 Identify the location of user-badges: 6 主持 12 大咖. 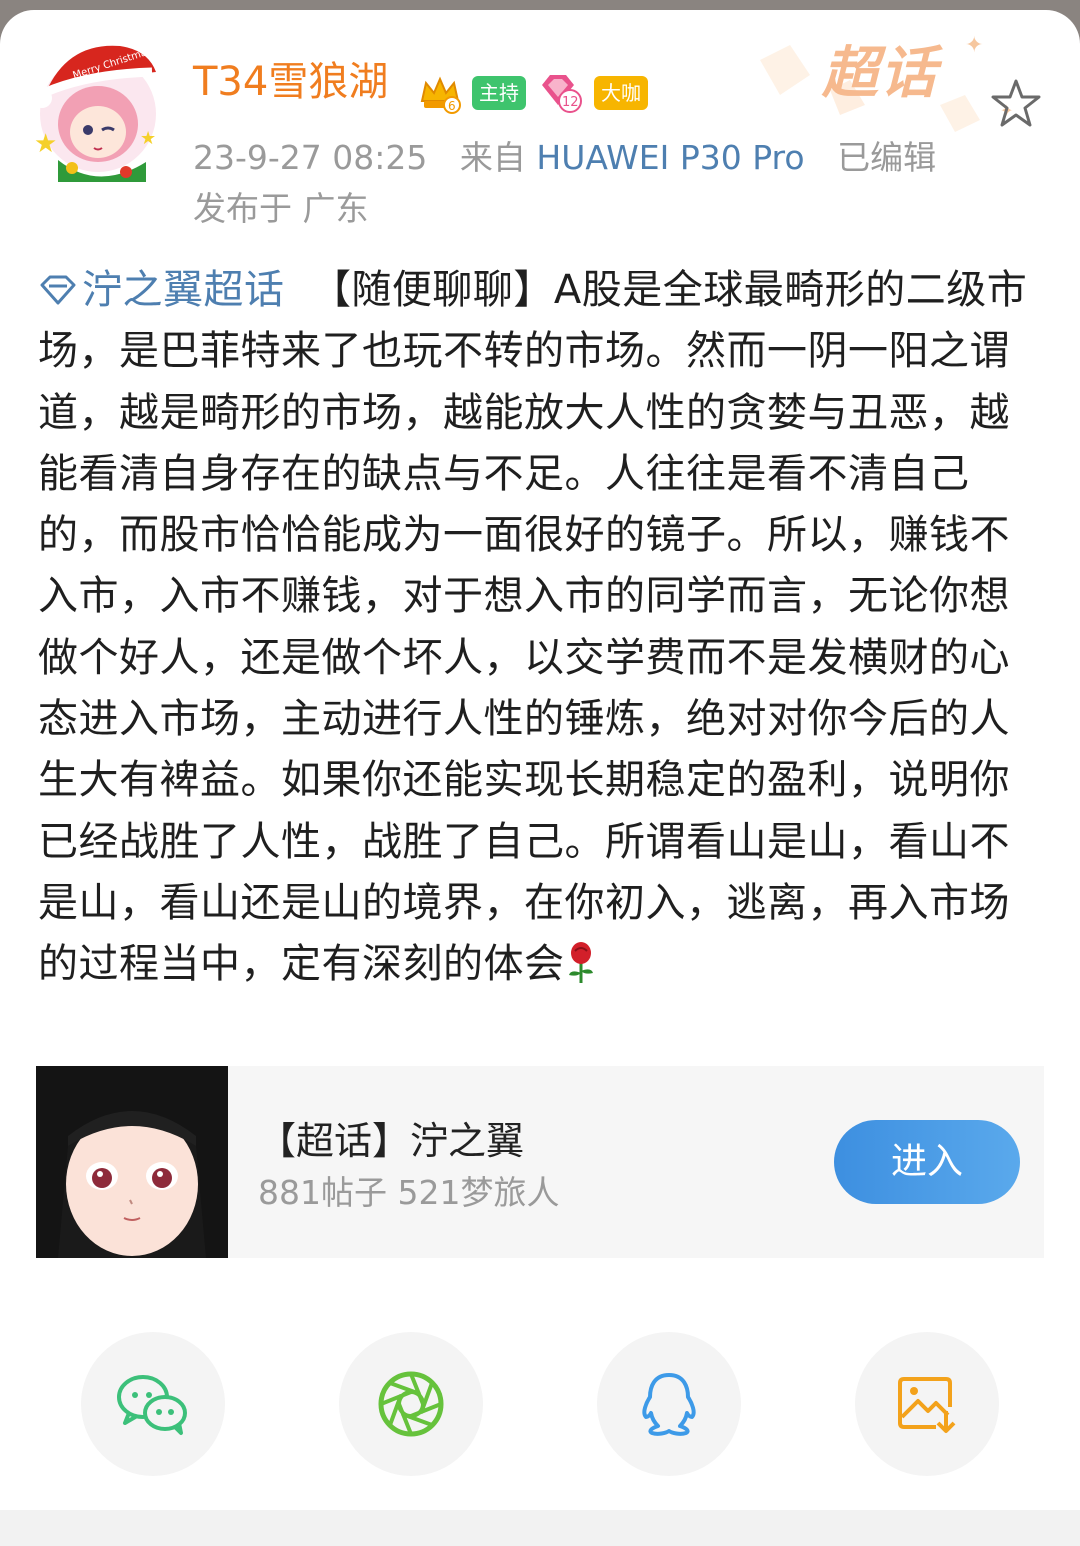
(533, 93).